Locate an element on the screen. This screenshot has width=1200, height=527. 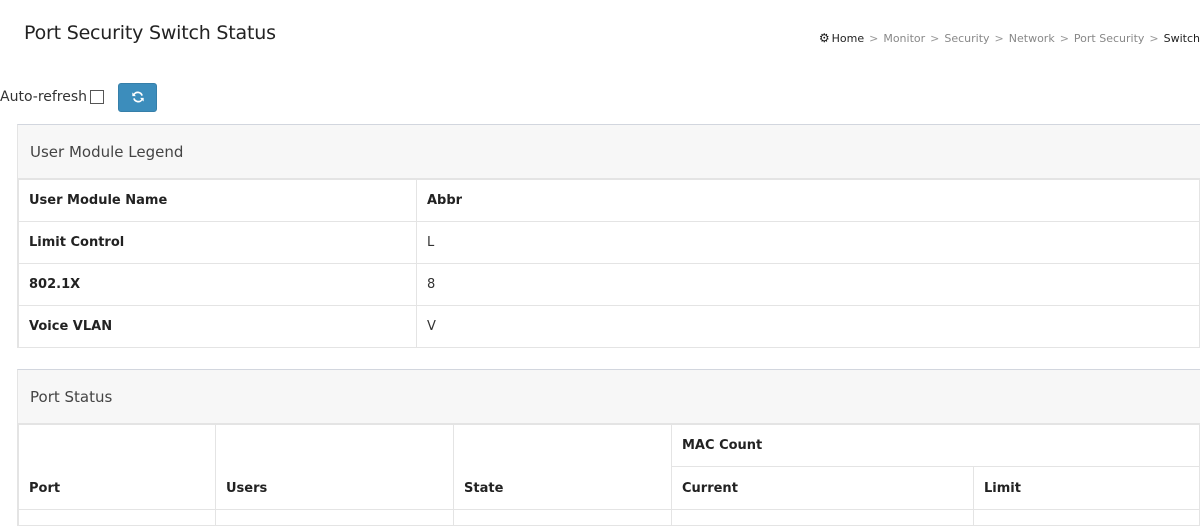
legend-panel-title: User Module Legend is located at coordinates (609, 152).